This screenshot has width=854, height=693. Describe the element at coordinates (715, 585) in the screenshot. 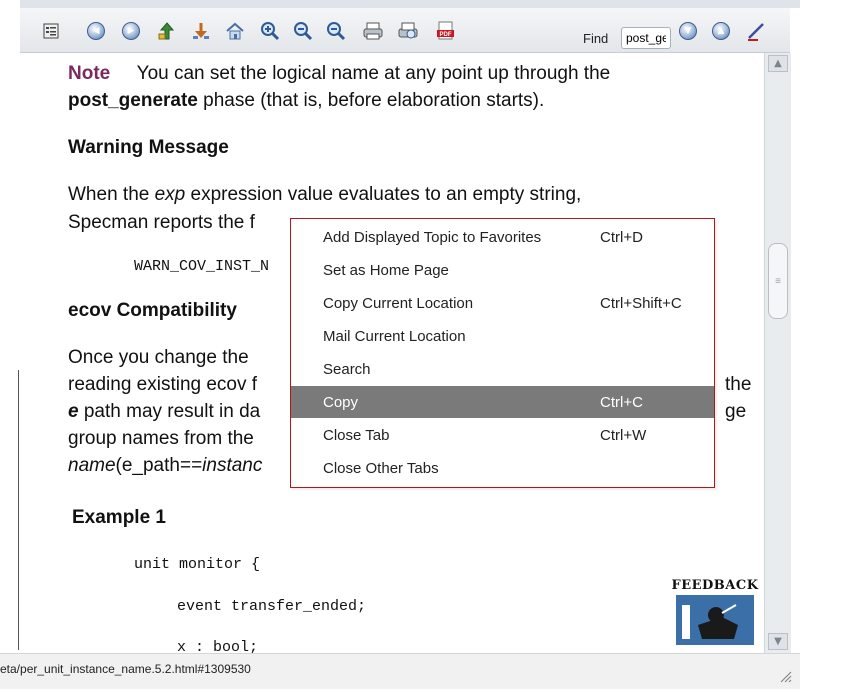

I see `feedback-label: FEEDBACK` at that location.